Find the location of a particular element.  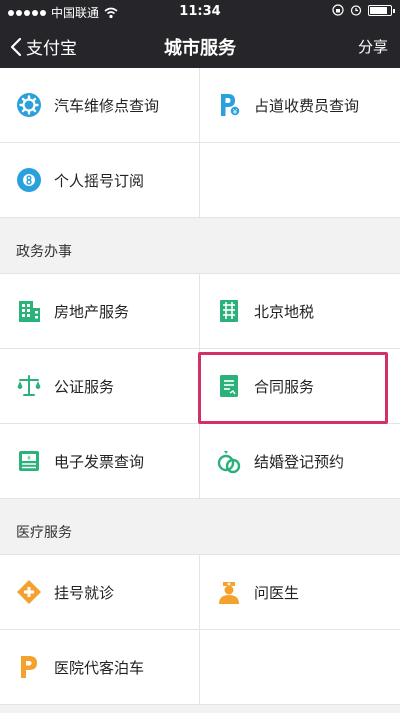

doctor-icon is located at coordinates (229, 592).